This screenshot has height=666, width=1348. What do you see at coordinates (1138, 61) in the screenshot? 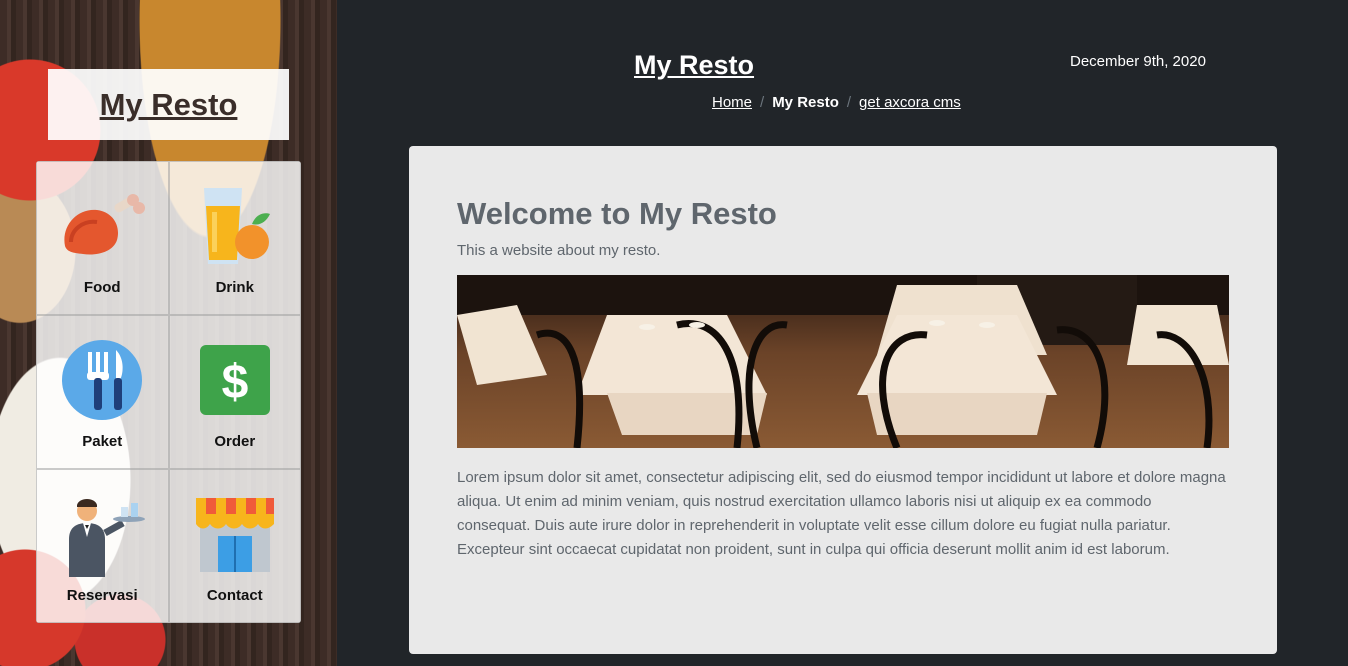
I see `date-label: December 9th, 2020` at bounding box center [1138, 61].